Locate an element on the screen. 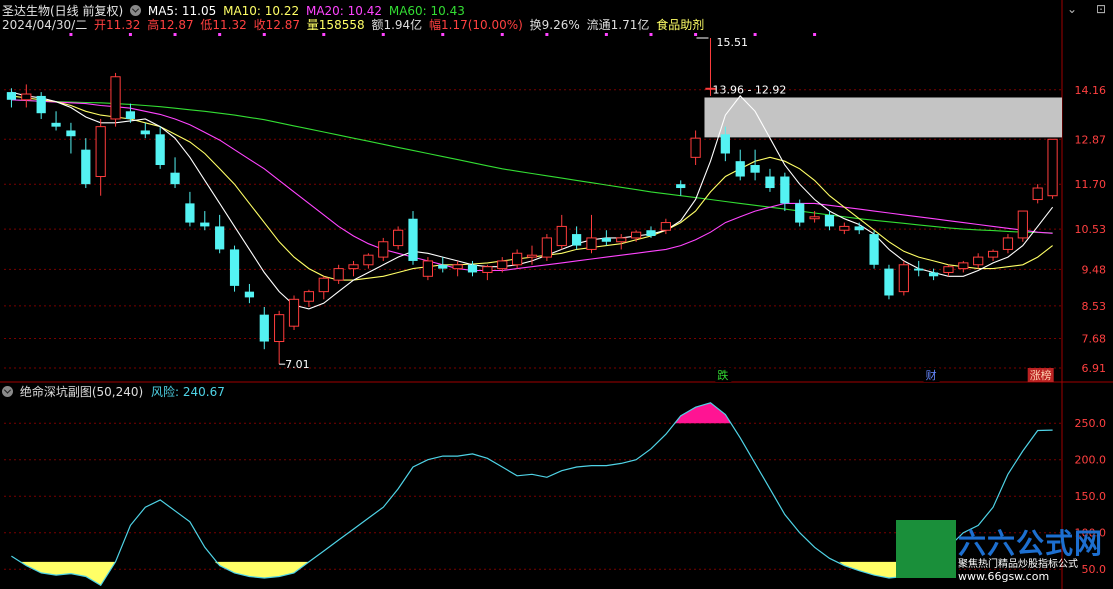  risk-tick-label: 150.0 is located at coordinates (1091, 496).